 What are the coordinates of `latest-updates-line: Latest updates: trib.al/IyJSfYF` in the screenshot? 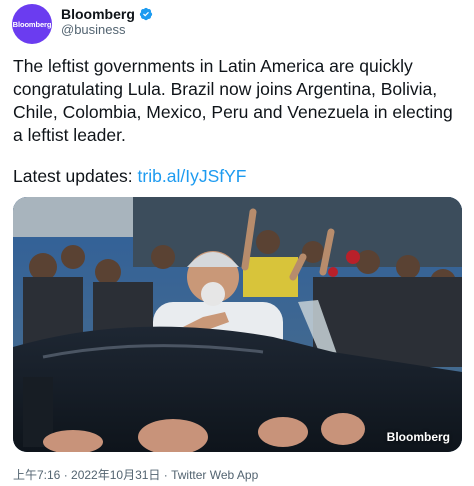 It's located at (238, 176).